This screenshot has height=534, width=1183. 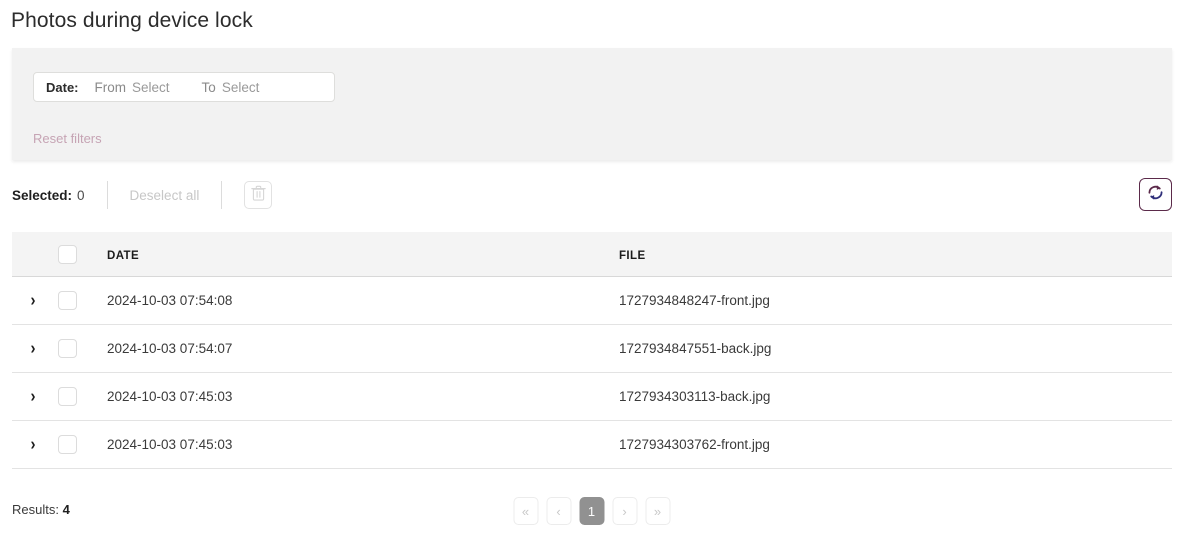 I want to click on page-title: Photos during device lock, so click(x=132, y=20).